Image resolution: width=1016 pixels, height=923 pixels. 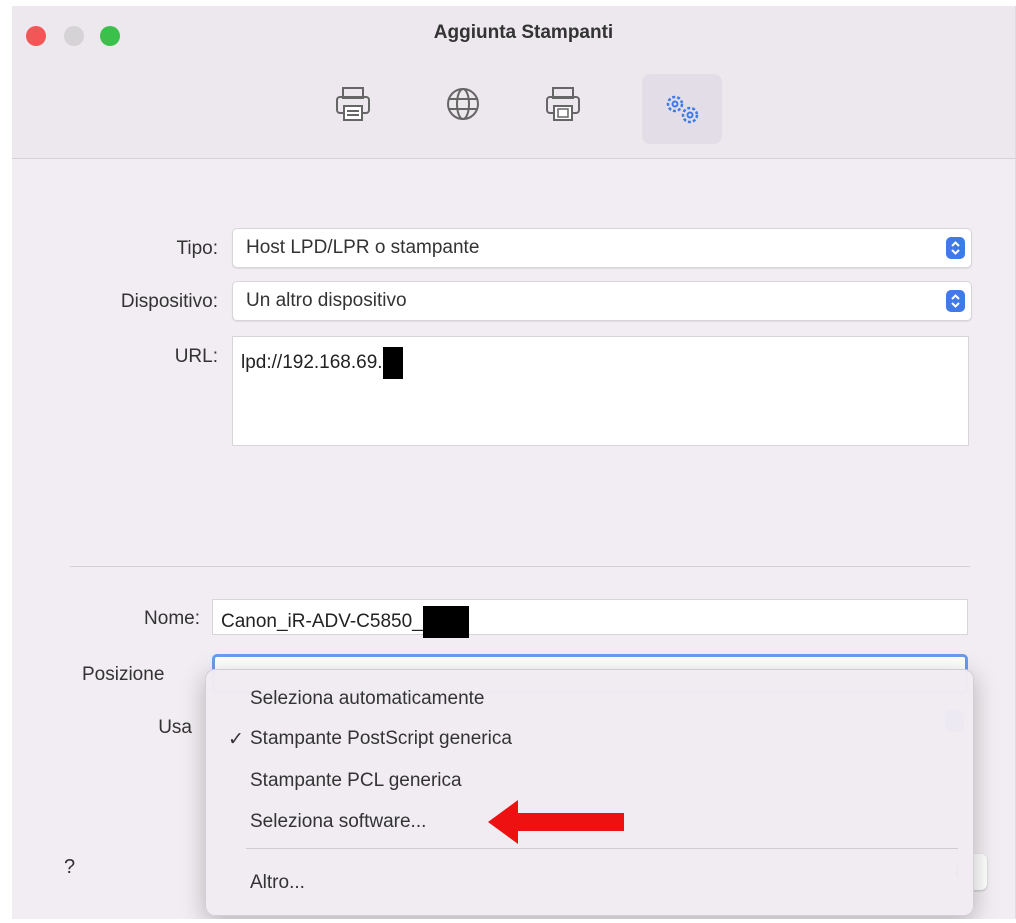 What do you see at coordinates (196, 356) in the screenshot?
I see `url-label: URL:` at bounding box center [196, 356].